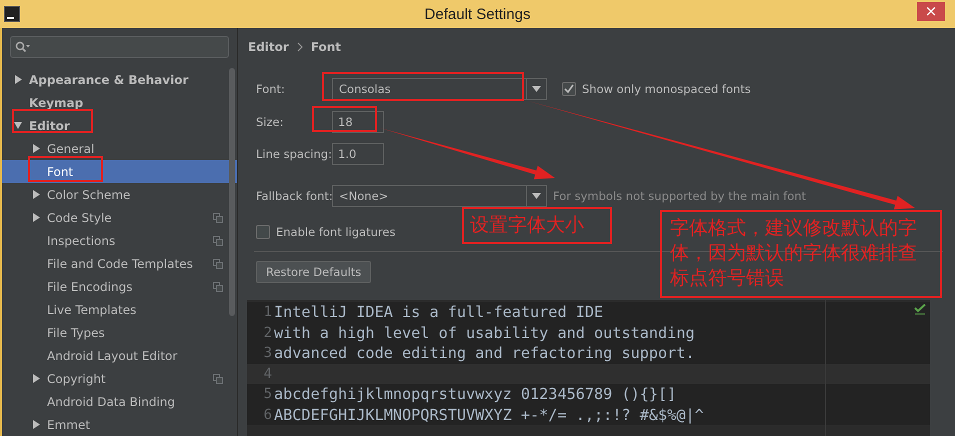 This screenshot has width=955, height=436. Describe the element at coordinates (801, 254) in the screenshot. I see `annotation-note: 字体格式，建议修改默认的字体，因为默认的字体很难排查标点符号错误` at that location.